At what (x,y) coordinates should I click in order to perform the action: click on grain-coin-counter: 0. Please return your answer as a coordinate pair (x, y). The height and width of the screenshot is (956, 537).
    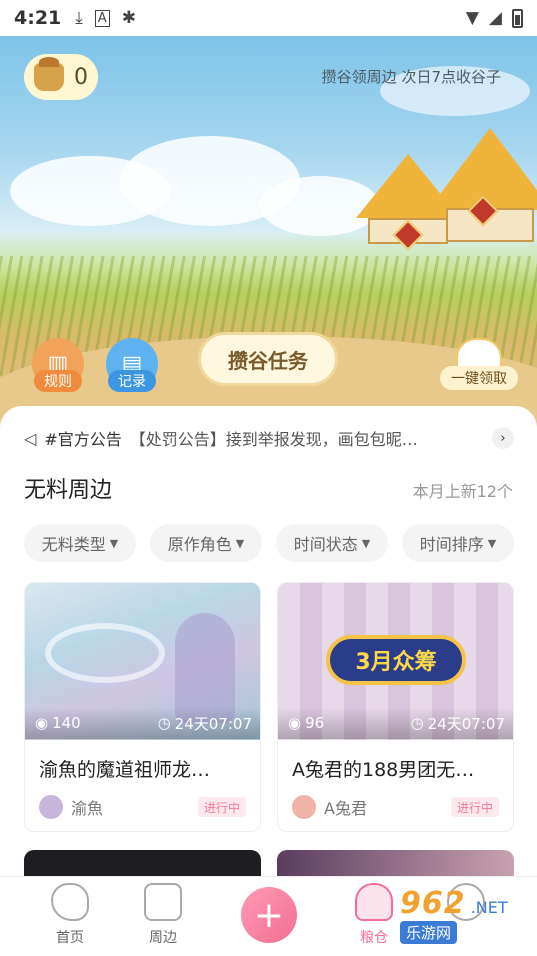
    Looking at the image, I should click on (61, 77).